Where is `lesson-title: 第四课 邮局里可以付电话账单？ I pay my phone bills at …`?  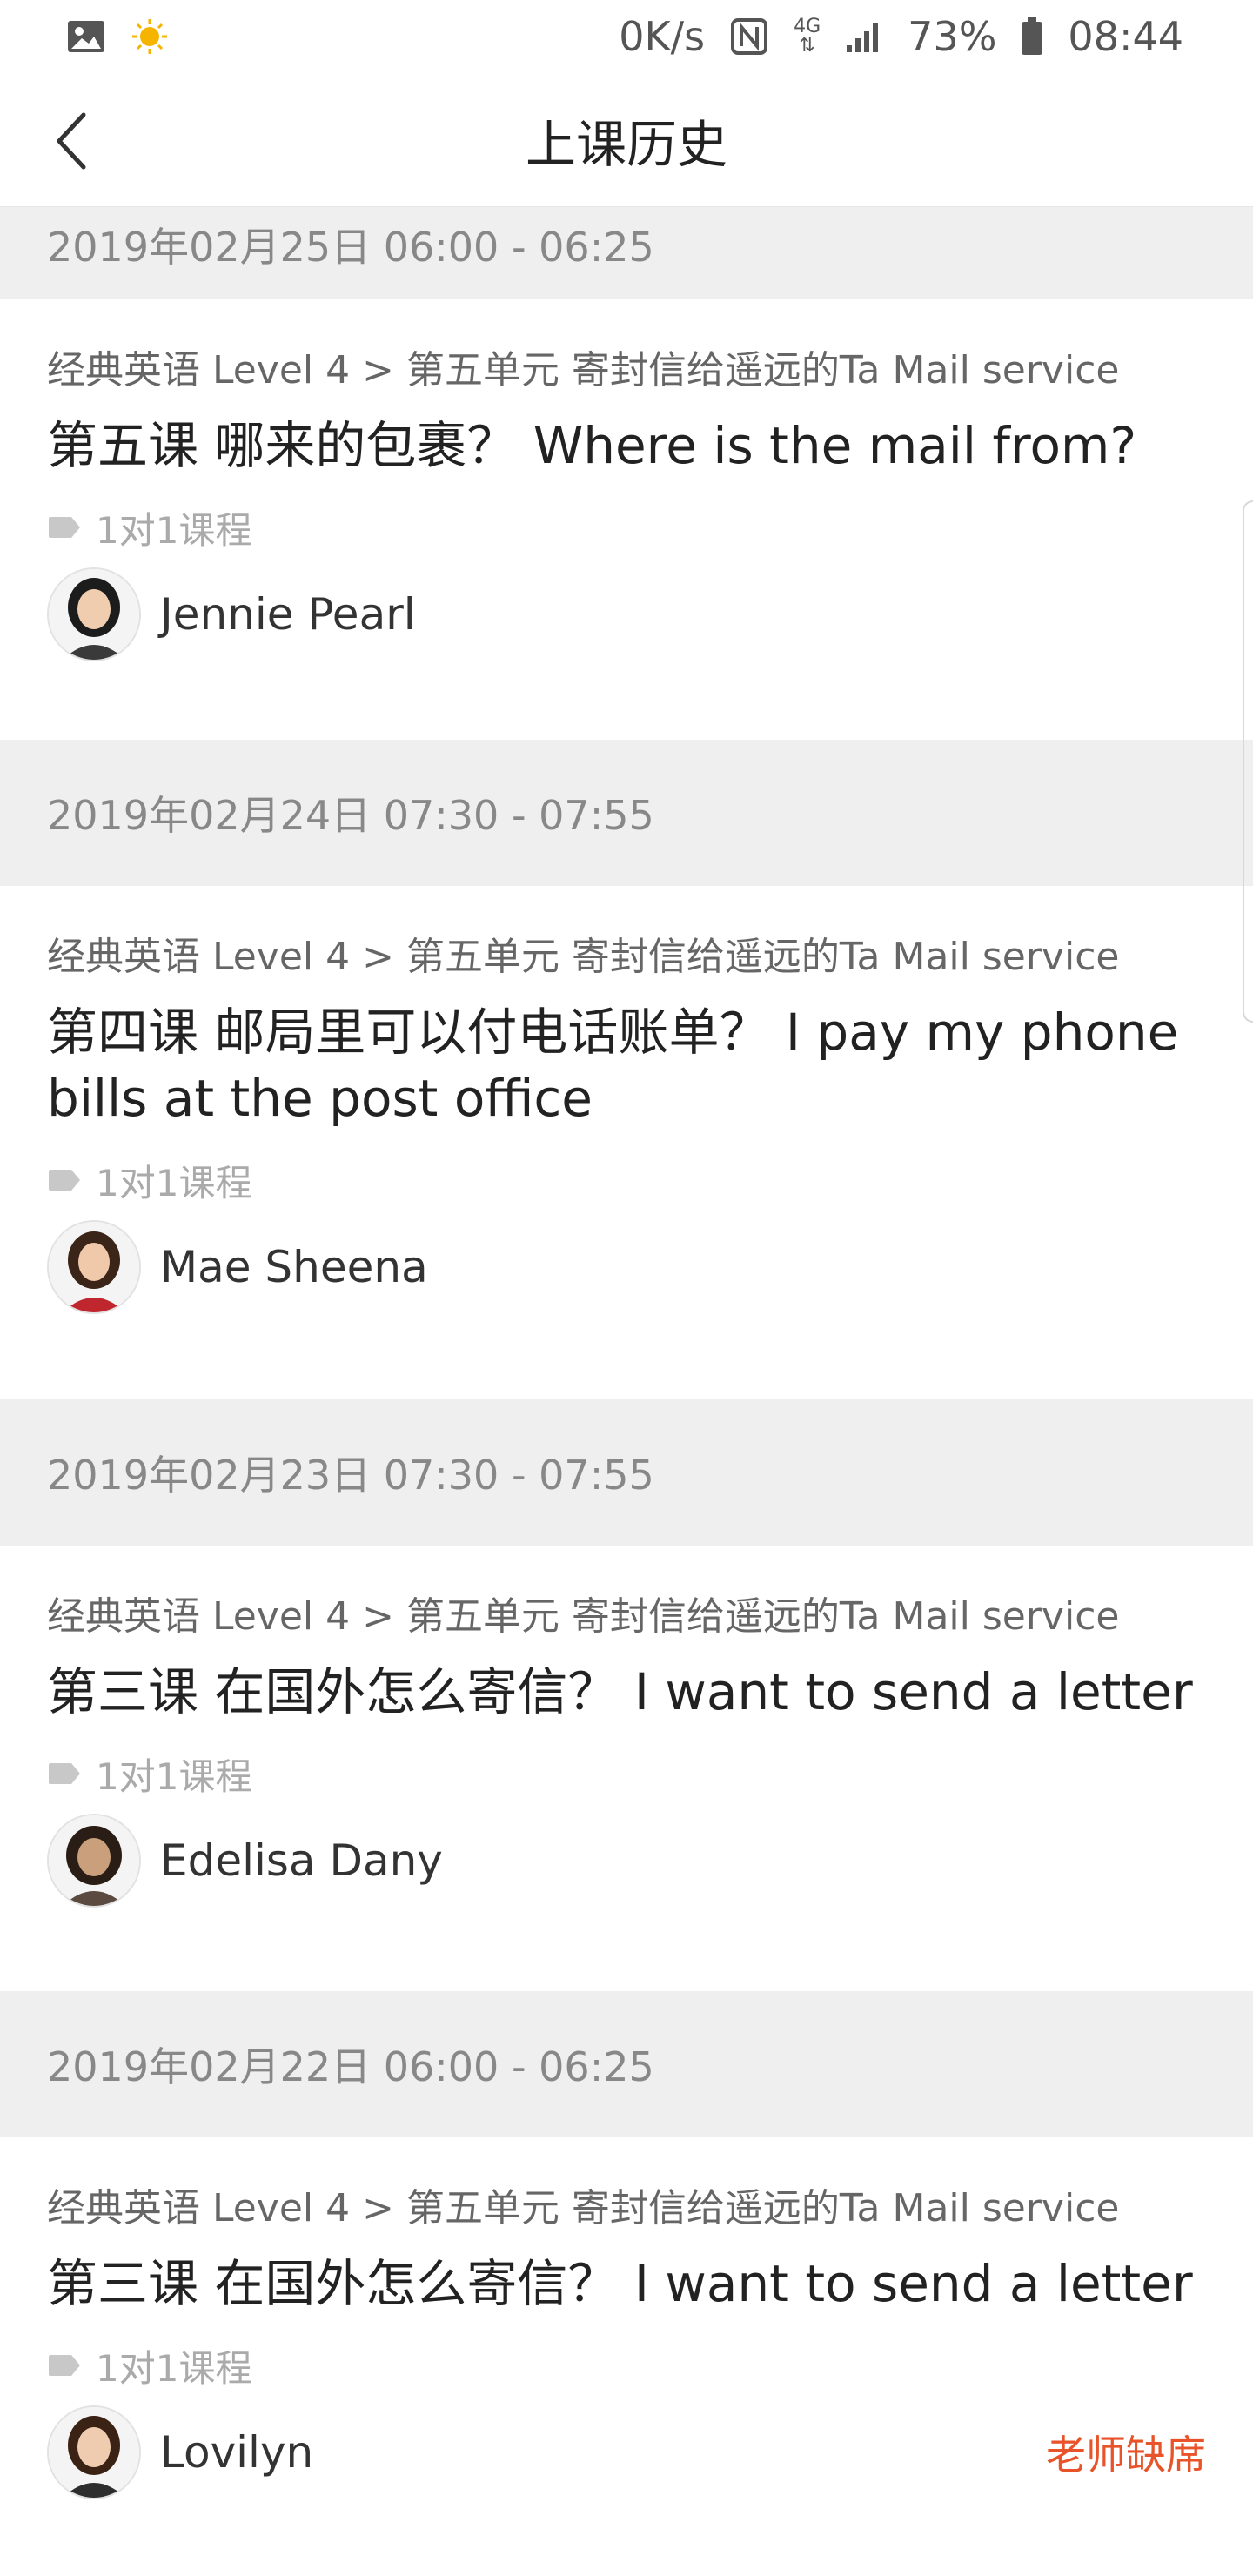
lesson-title: 第四课 邮局里可以付电话账单？ I pay my phone bills at … is located at coordinates (613, 1065).